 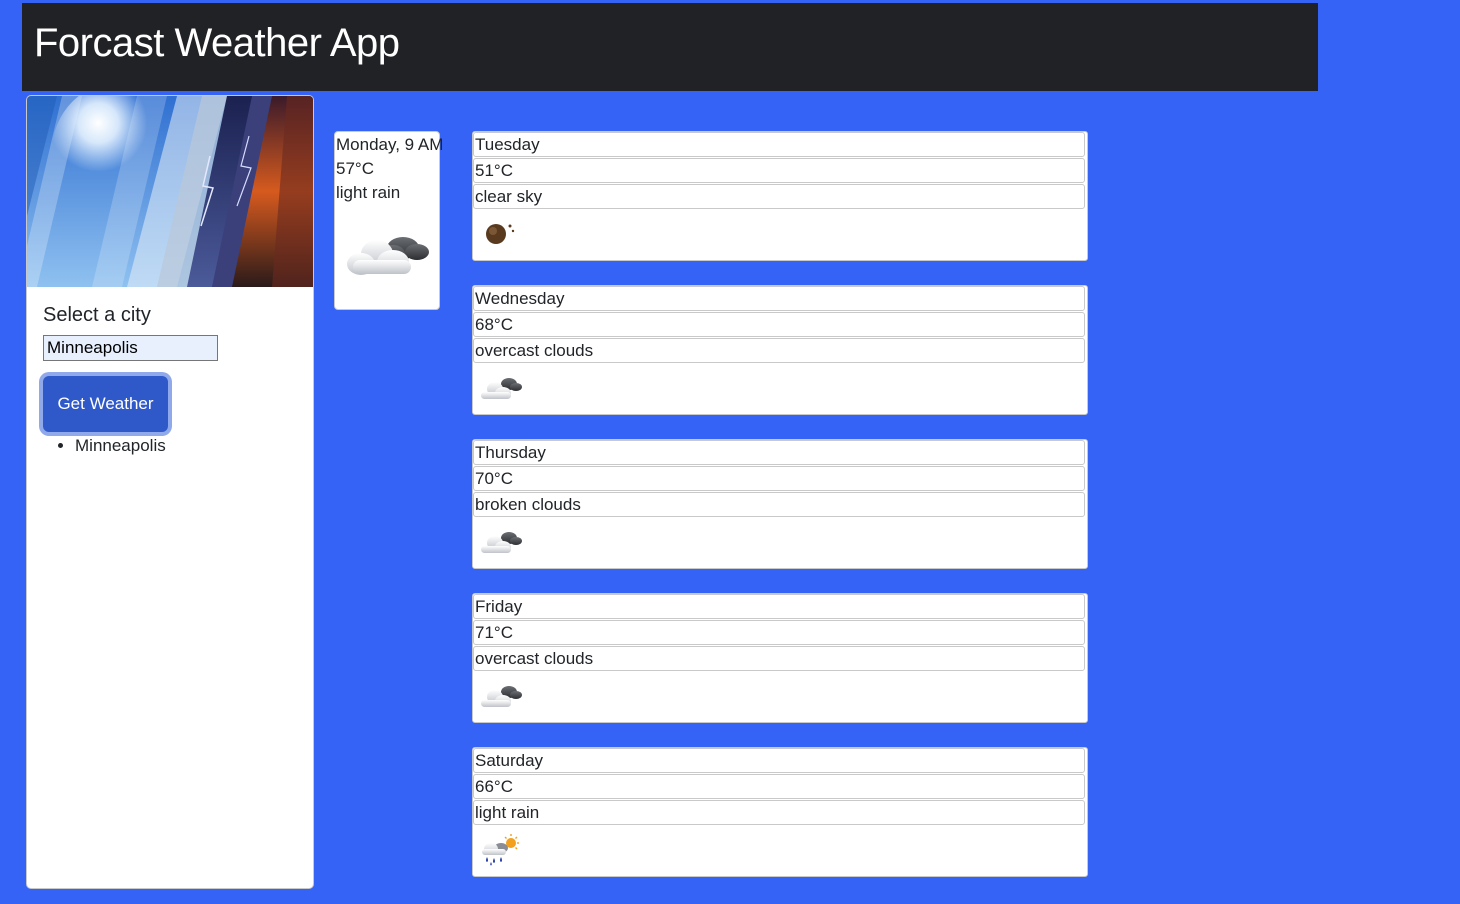 What do you see at coordinates (779, 606) in the screenshot?
I see `forecast-day: Friday` at bounding box center [779, 606].